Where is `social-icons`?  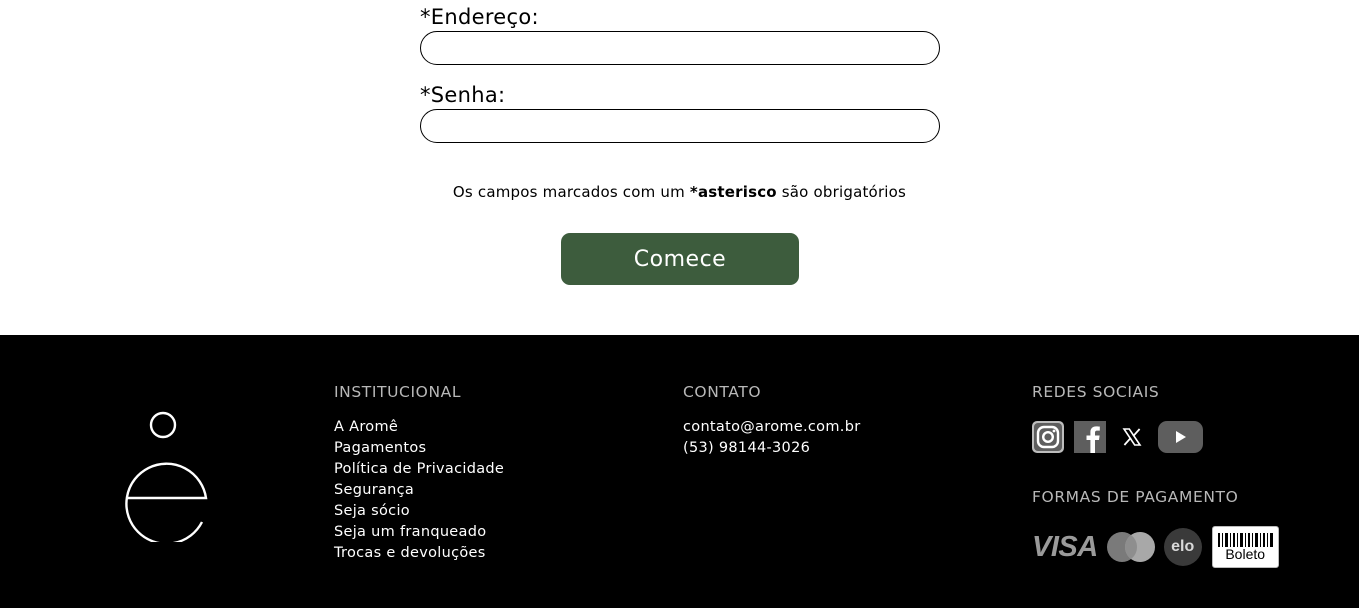
social-icons is located at coordinates (1117, 437).